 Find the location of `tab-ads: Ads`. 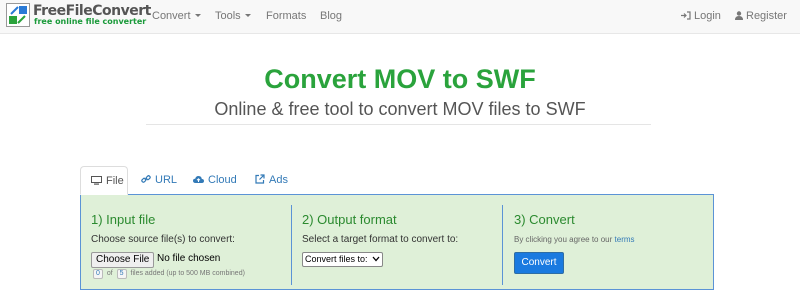

tab-ads: Ads is located at coordinates (271, 180).